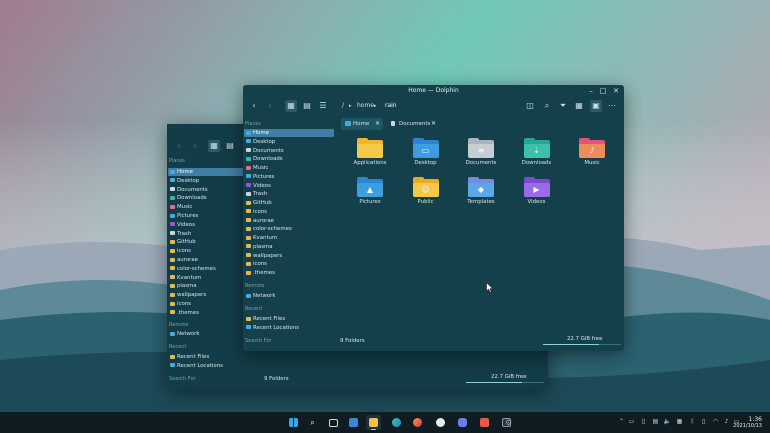  What do you see at coordinates (481, 148) in the screenshot?
I see `documents-folder-icon: ≡` at bounding box center [481, 148].